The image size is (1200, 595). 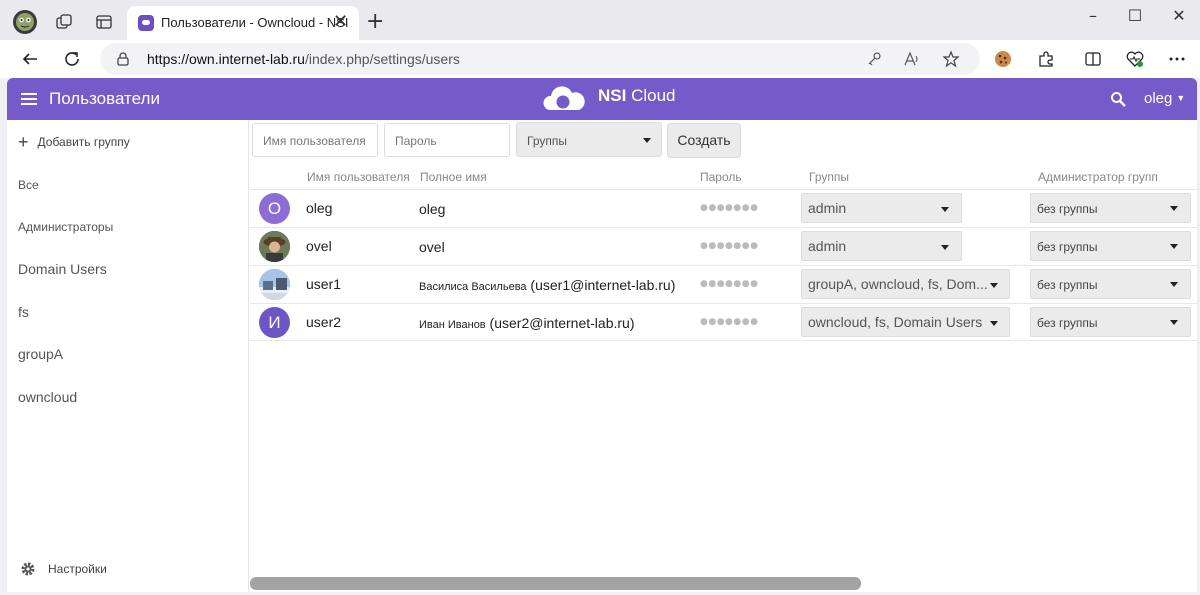 I want to click on username-cell: oleg, so click(x=319, y=208).